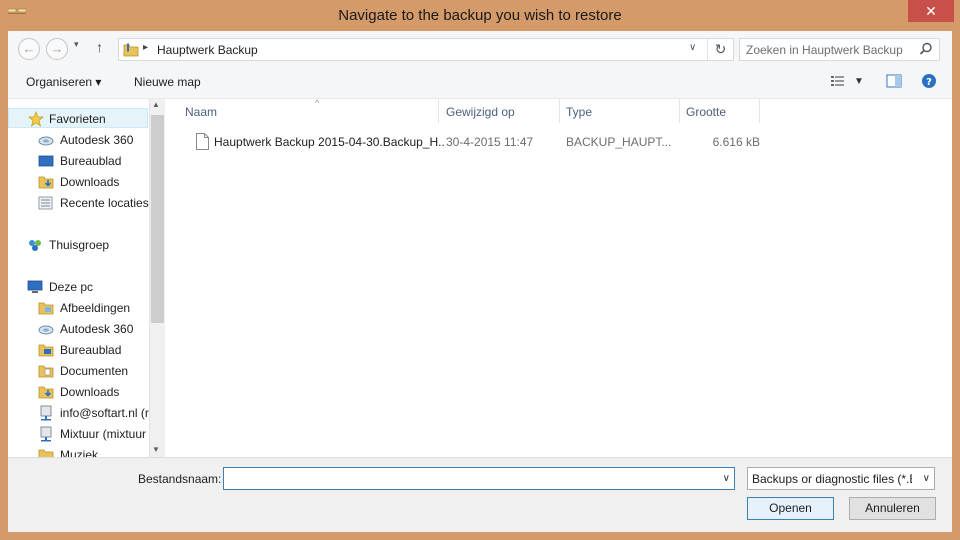 This screenshot has height=540, width=960. I want to click on refresh-icon: ↻, so click(720, 49).